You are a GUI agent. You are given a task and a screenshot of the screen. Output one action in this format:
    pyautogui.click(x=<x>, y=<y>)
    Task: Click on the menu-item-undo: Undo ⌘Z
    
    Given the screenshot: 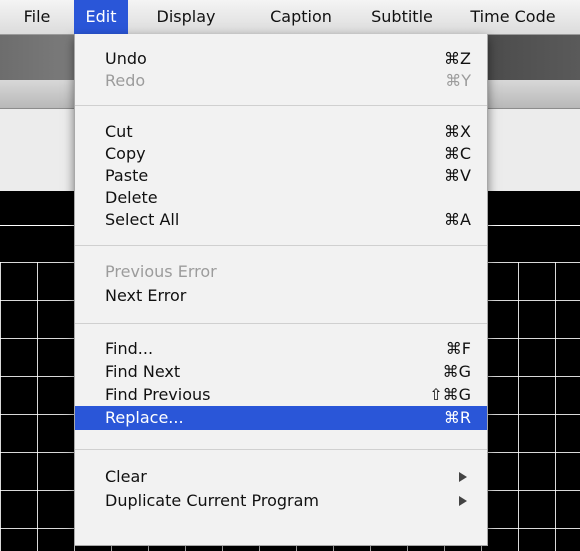 What is the action you would take?
    pyautogui.click(x=281, y=59)
    